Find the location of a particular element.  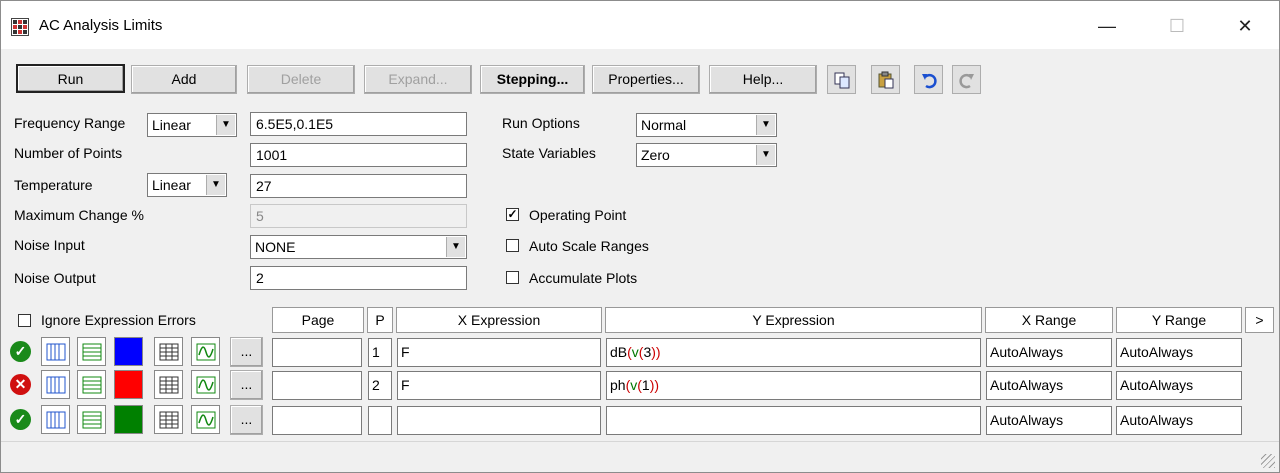

column-header-page: Page is located at coordinates (318, 320).